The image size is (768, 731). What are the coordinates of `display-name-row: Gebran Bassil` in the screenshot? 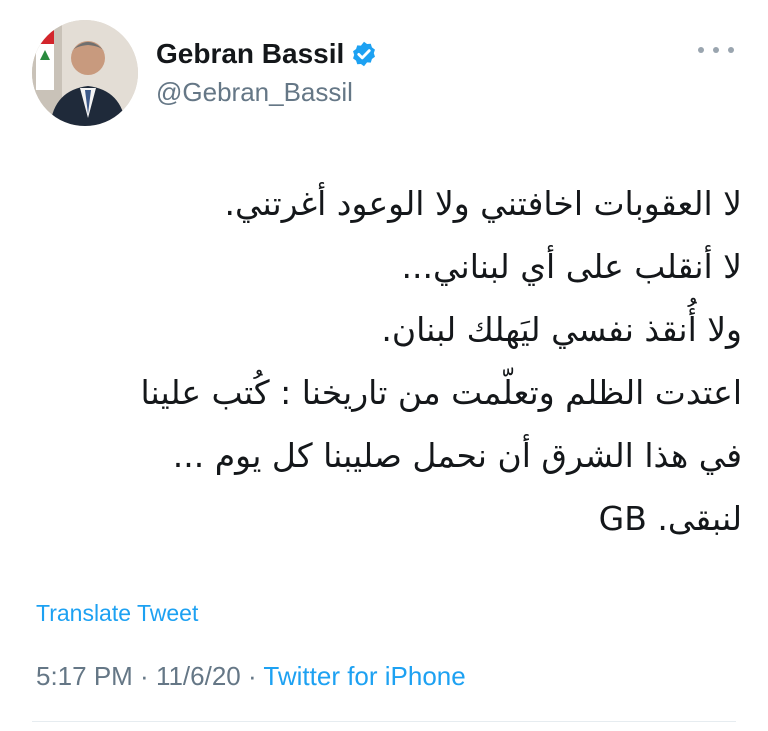 It's located at (267, 54).